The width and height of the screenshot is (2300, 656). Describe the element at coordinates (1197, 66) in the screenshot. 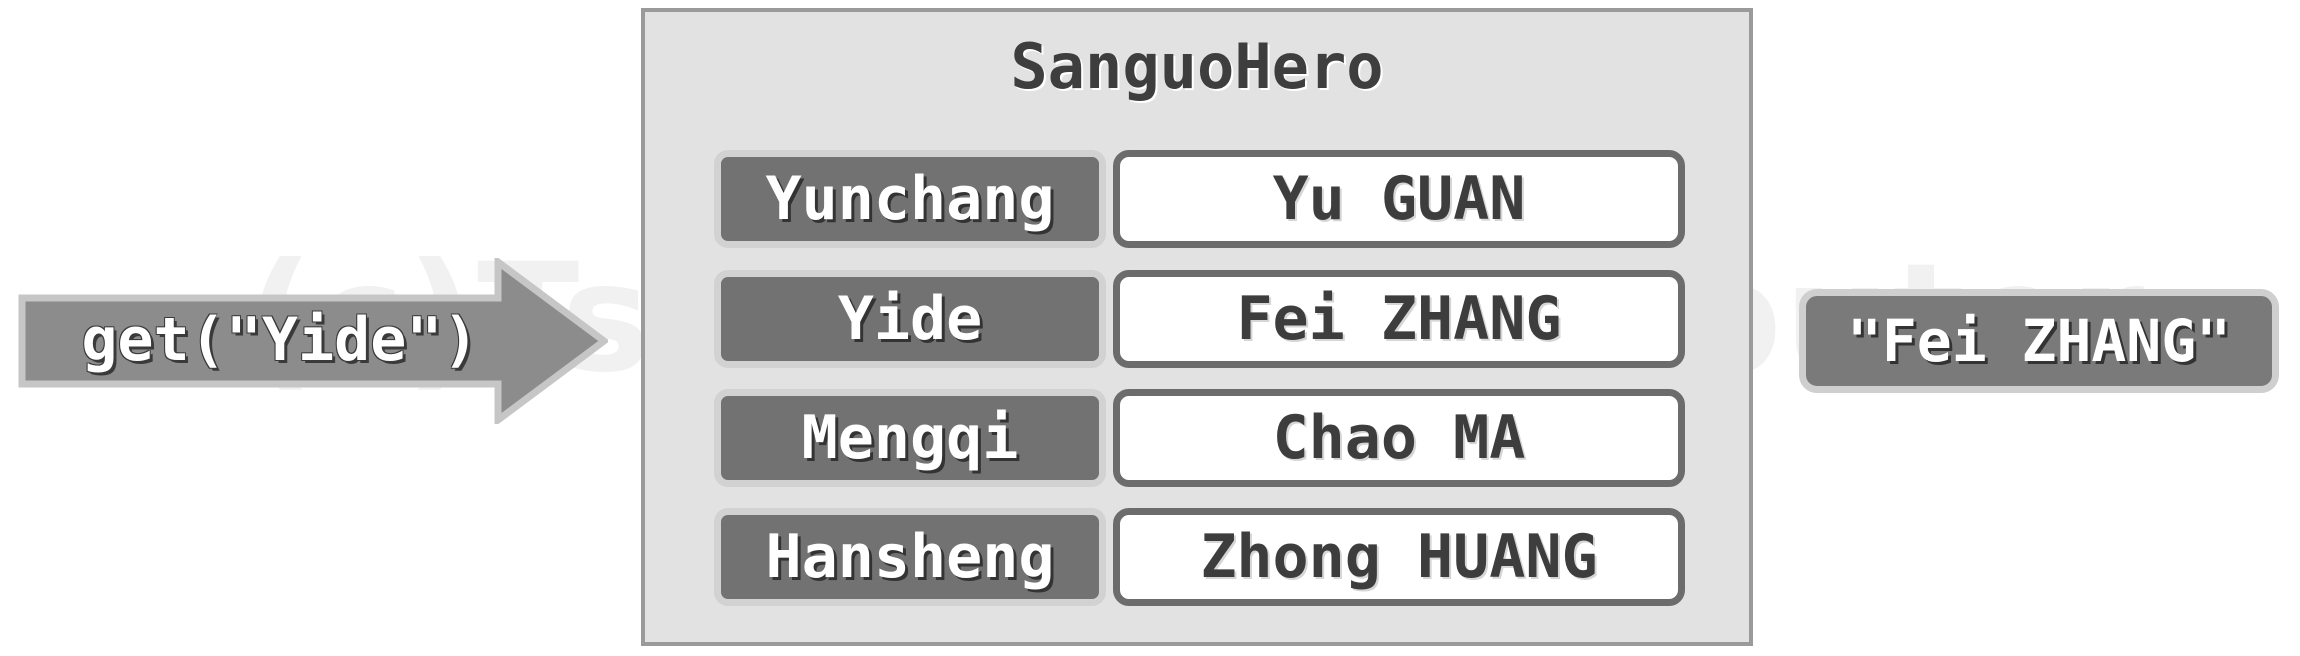

I see `map-title: SanguoHero` at that location.